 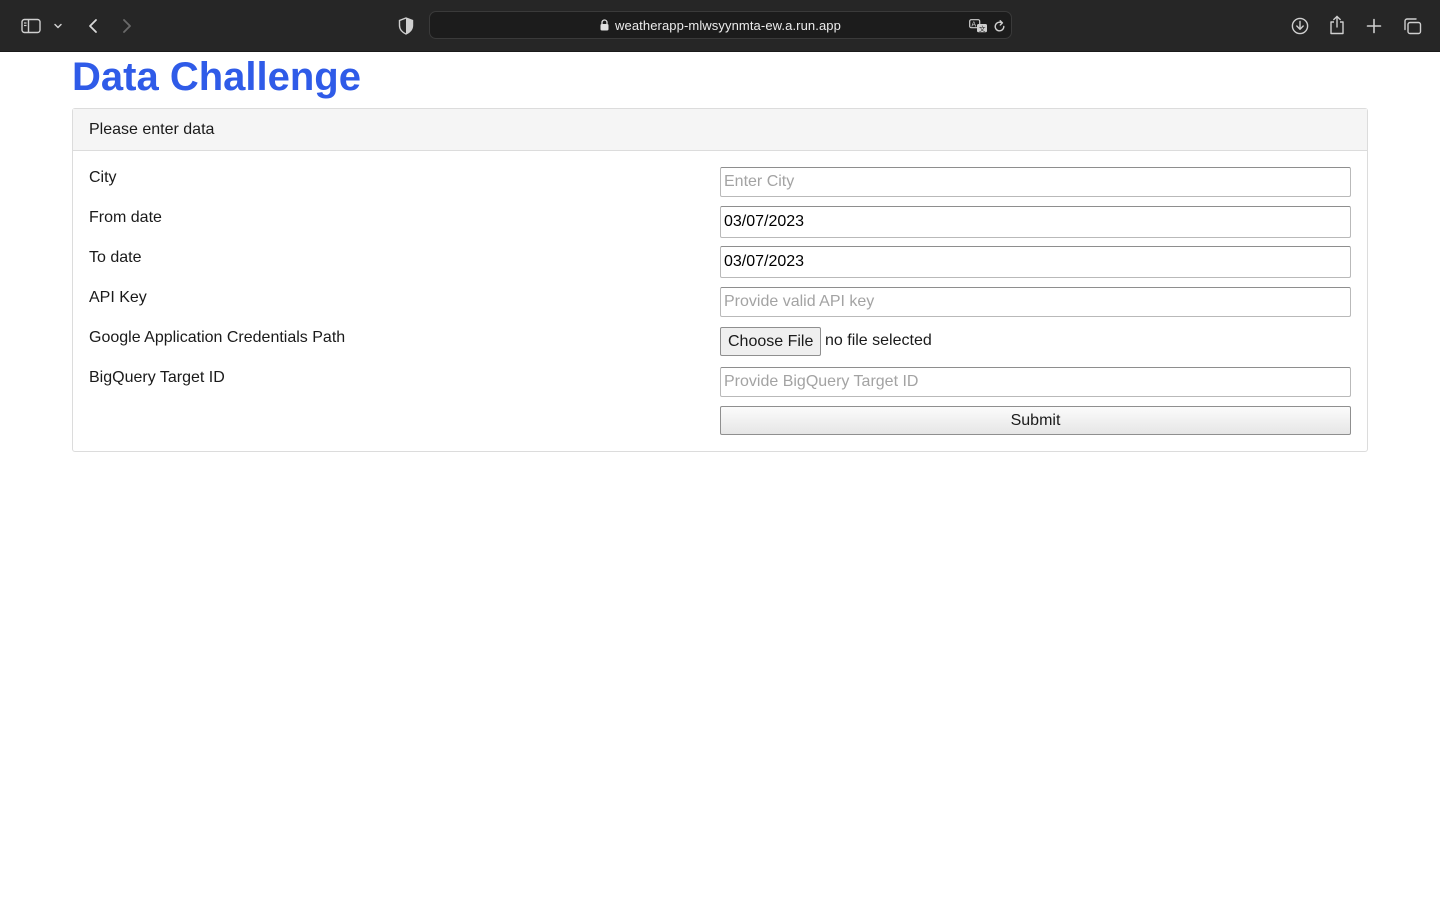 What do you see at coordinates (978, 25) in the screenshot?
I see `translate-icon: A文` at bounding box center [978, 25].